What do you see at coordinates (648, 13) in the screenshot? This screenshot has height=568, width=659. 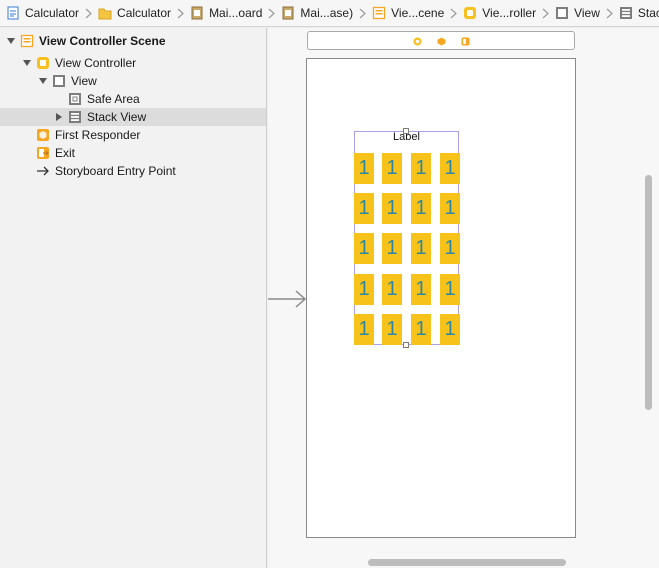 I see `breadcrumb-label: Stack View` at bounding box center [648, 13].